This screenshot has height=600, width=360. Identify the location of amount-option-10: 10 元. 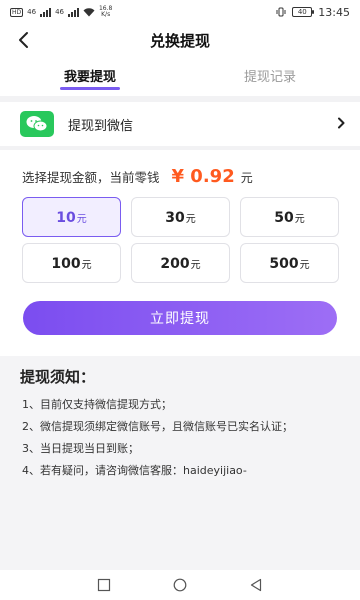
(71, 217).